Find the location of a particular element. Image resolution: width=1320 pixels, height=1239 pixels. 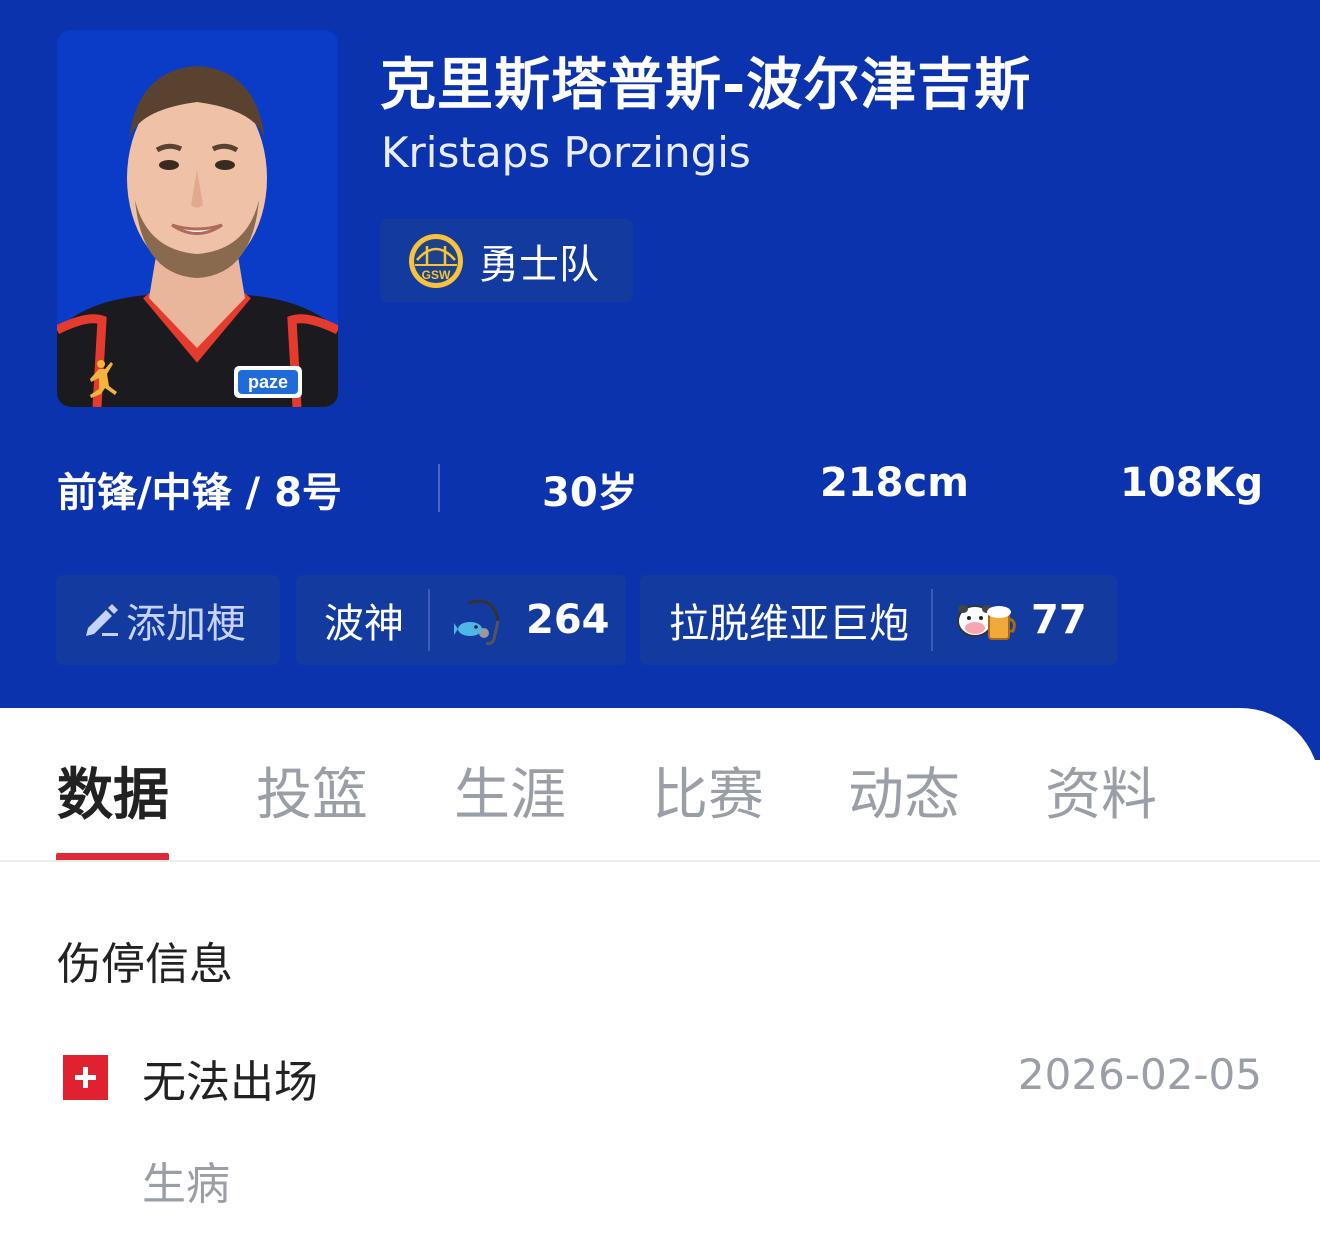

player-name-en: Kristaps Porzingis is located at coordinates (566, 152).